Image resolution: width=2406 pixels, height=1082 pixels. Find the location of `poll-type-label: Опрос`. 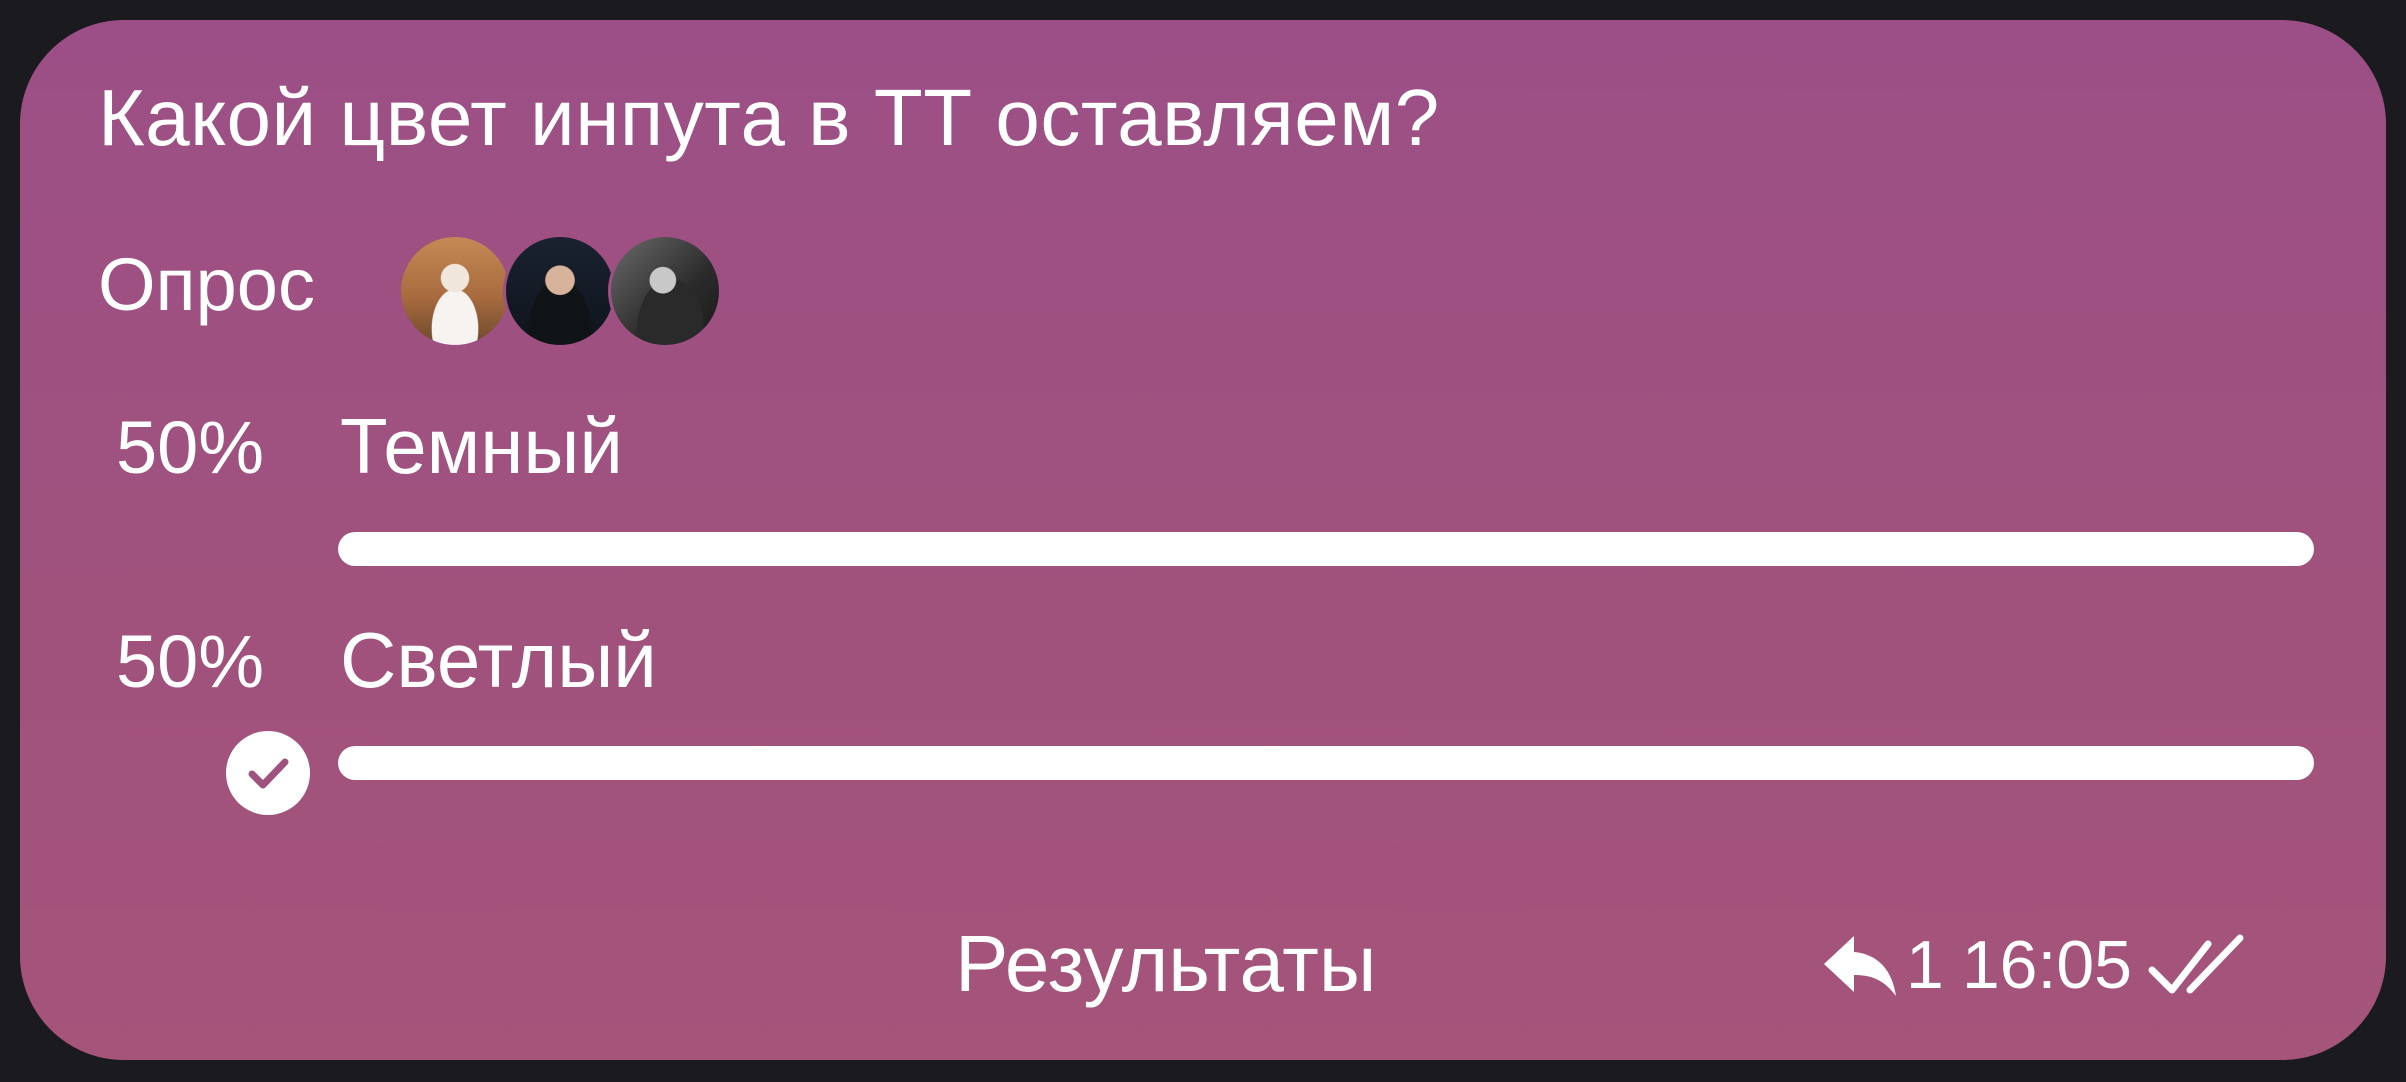

poll-type-label: Опрос is located at coordinates (206, 284).